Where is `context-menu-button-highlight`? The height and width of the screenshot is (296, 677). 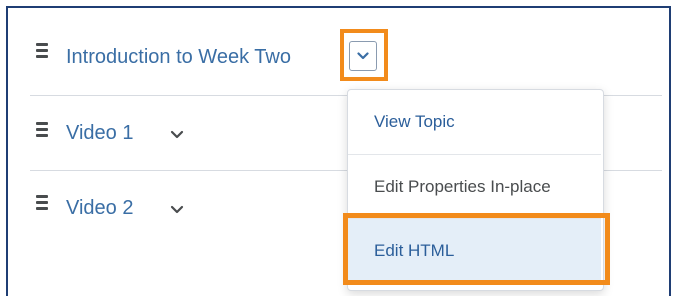
context-menu-button-highlight is located at coordinates (364, 55).